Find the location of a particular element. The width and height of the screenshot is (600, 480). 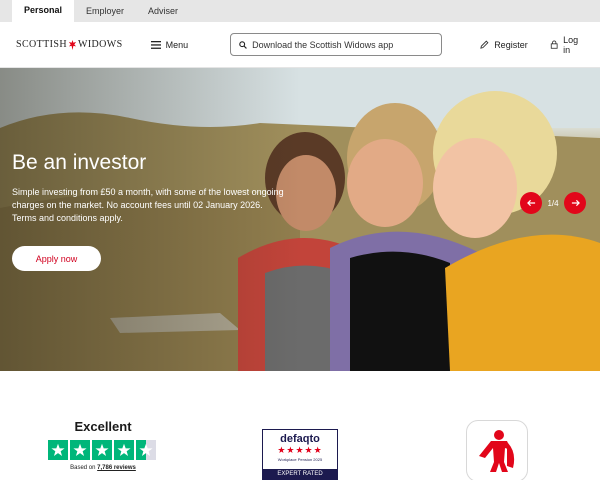

trustpilot-reviews: Based on 7,786 reviews is located at coordinates (103, 468).